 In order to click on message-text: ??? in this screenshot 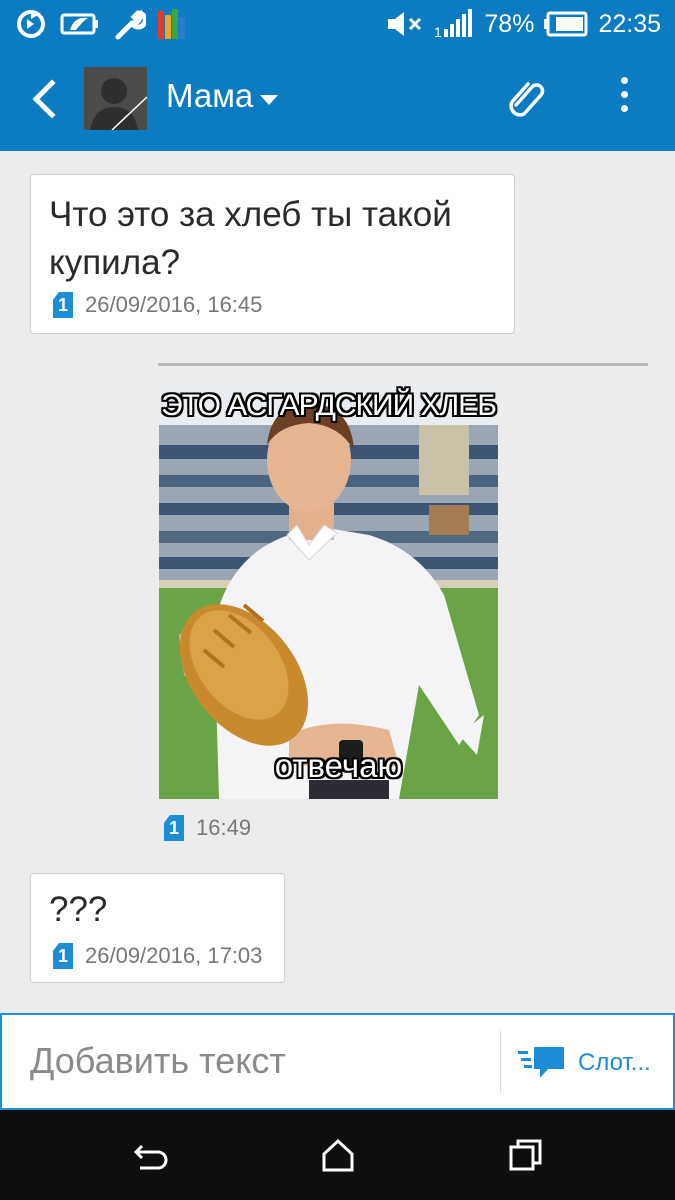, I will do `click(78, 909)`.